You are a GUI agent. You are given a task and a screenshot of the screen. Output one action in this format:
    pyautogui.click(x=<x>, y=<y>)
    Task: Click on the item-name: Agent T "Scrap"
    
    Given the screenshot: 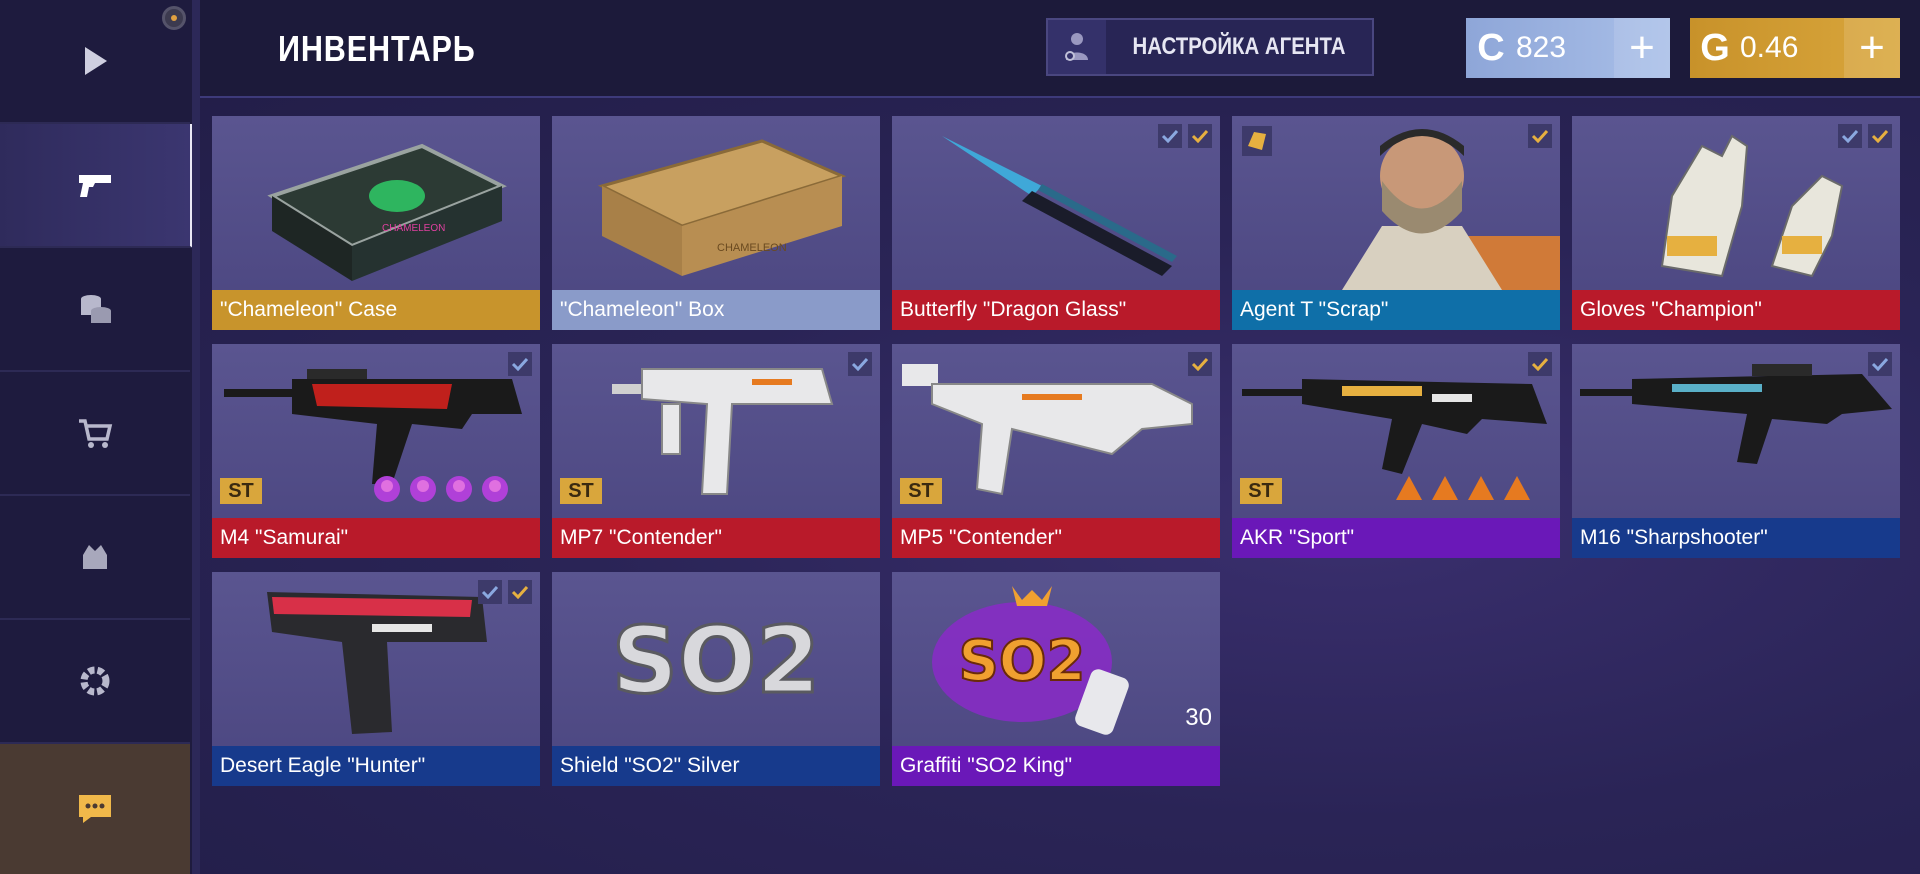 What is the action you would take?
    pyautogui.click(x=1396, y=310)
    